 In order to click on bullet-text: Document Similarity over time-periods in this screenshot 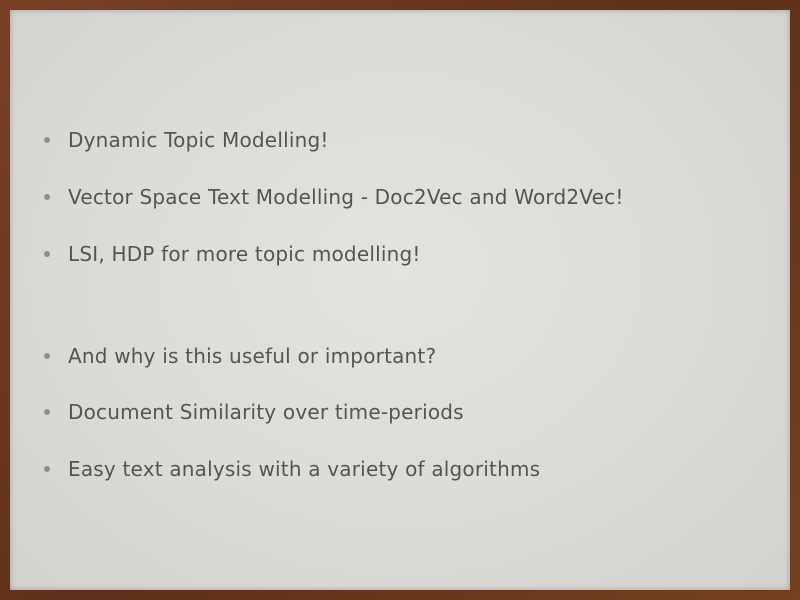, I will do `click(266, 412)`.